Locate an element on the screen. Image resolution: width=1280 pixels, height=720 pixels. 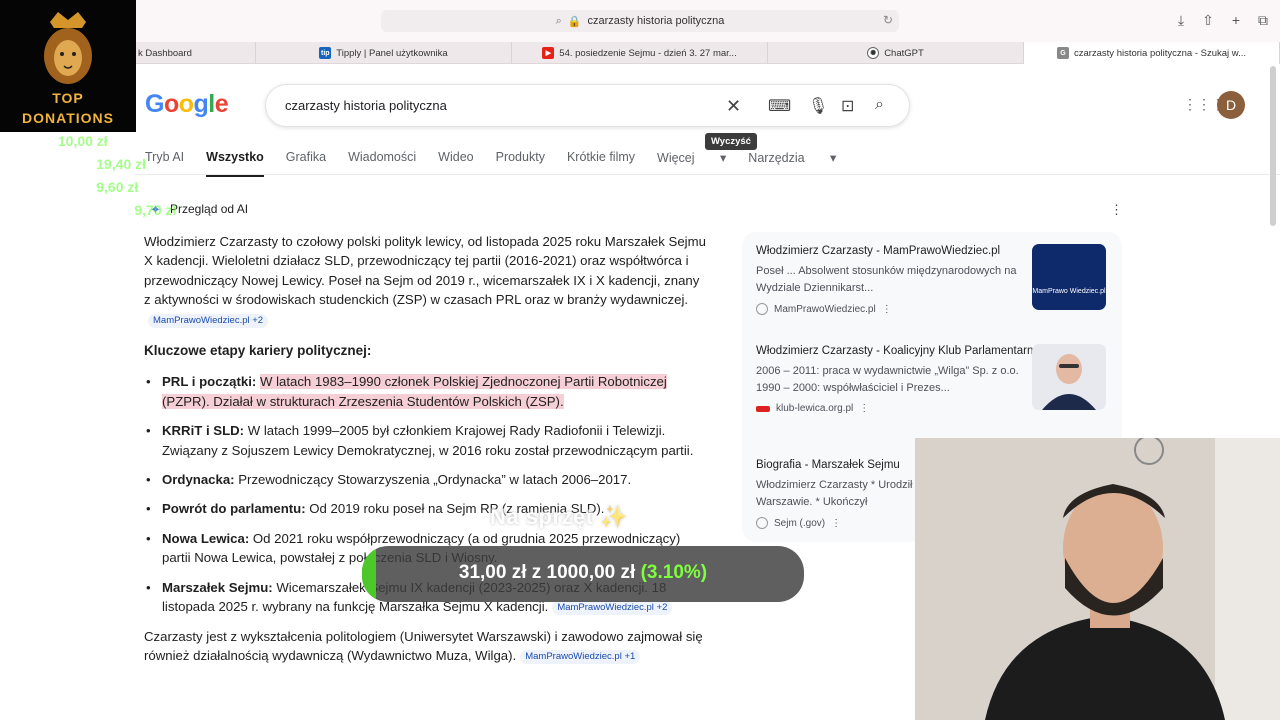
tab-more: Więcej ▾ is located at coordinates (691, 163).